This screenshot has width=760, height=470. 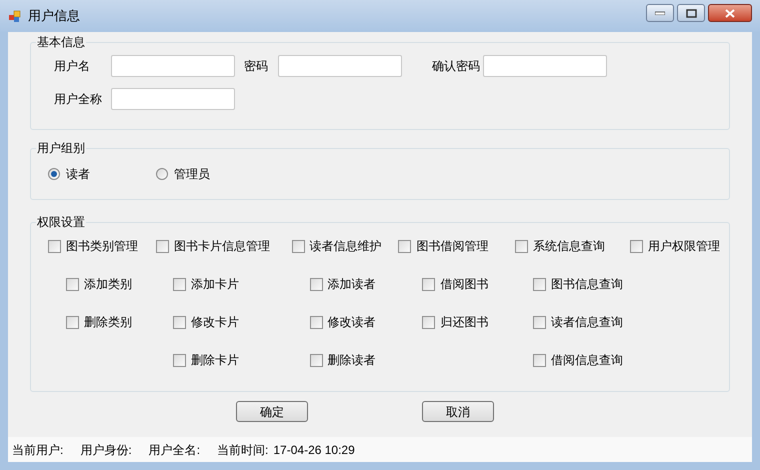 I want to click on close-icon, so click(x=730, y=13).